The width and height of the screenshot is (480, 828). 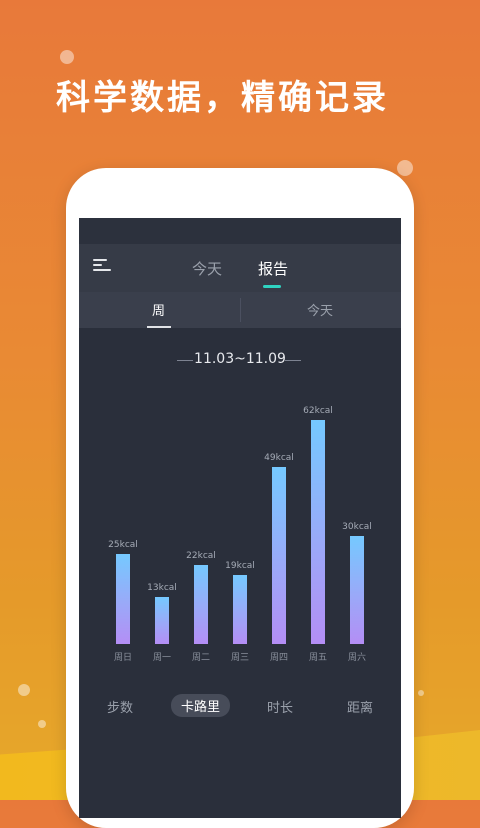 What do you see at coordinates (357, 527) in the screenshot?
I see `bar-value-label: 30kcal` at bounding box center [357, 527].